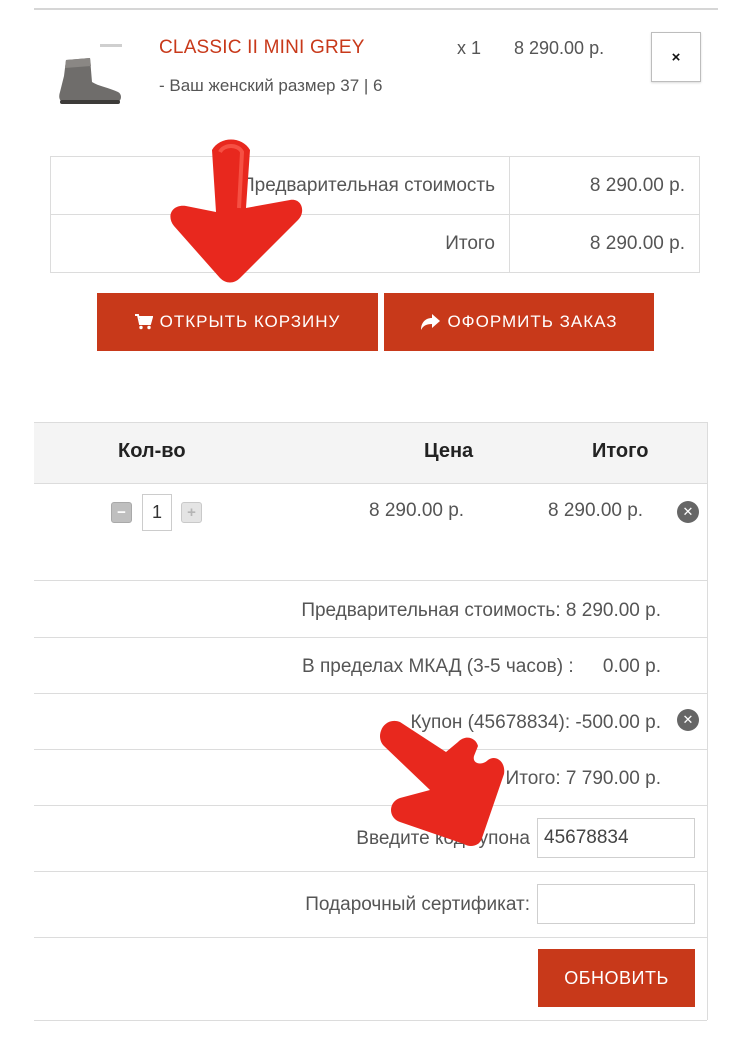  I want to click on total-label: Итого:, so click(533, 778).